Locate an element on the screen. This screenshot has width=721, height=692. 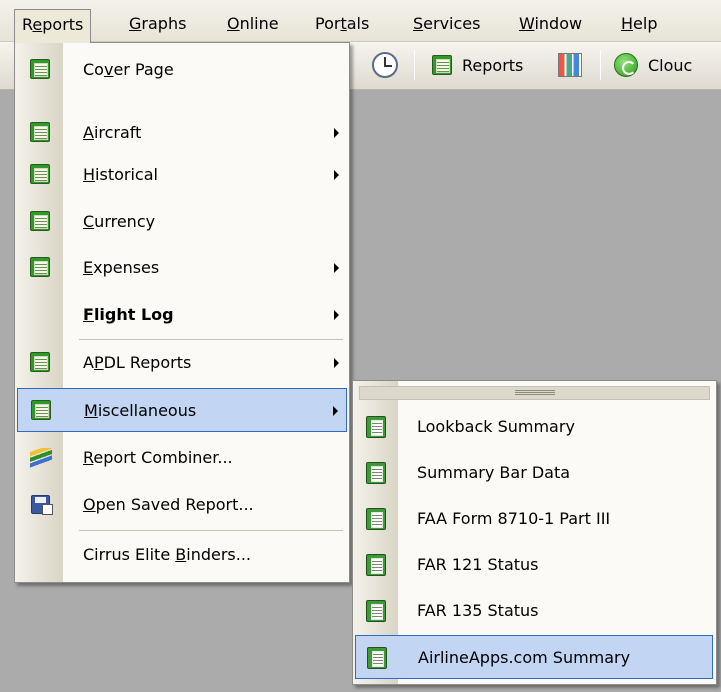
cloud-sync-icon is located at coordinates (626, 65).